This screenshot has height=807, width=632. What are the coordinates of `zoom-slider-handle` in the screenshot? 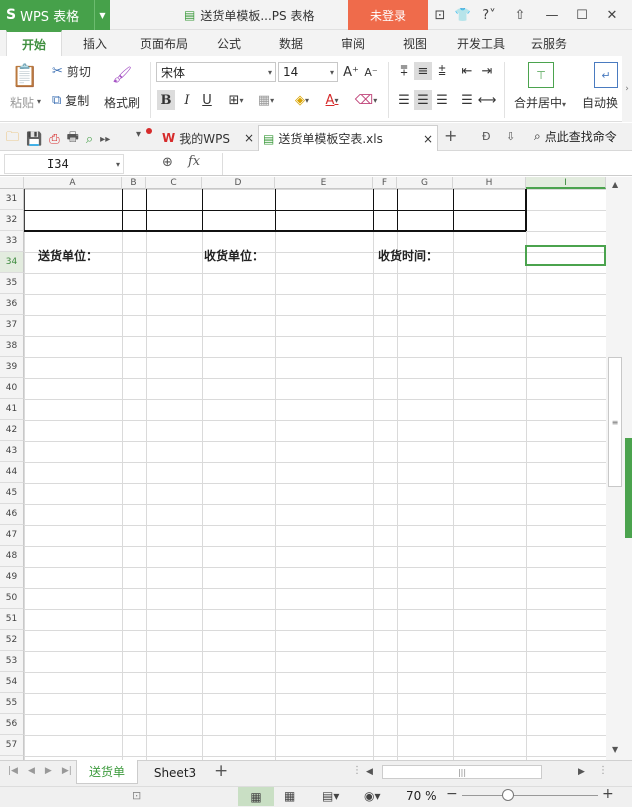 It's located at (508, 795).